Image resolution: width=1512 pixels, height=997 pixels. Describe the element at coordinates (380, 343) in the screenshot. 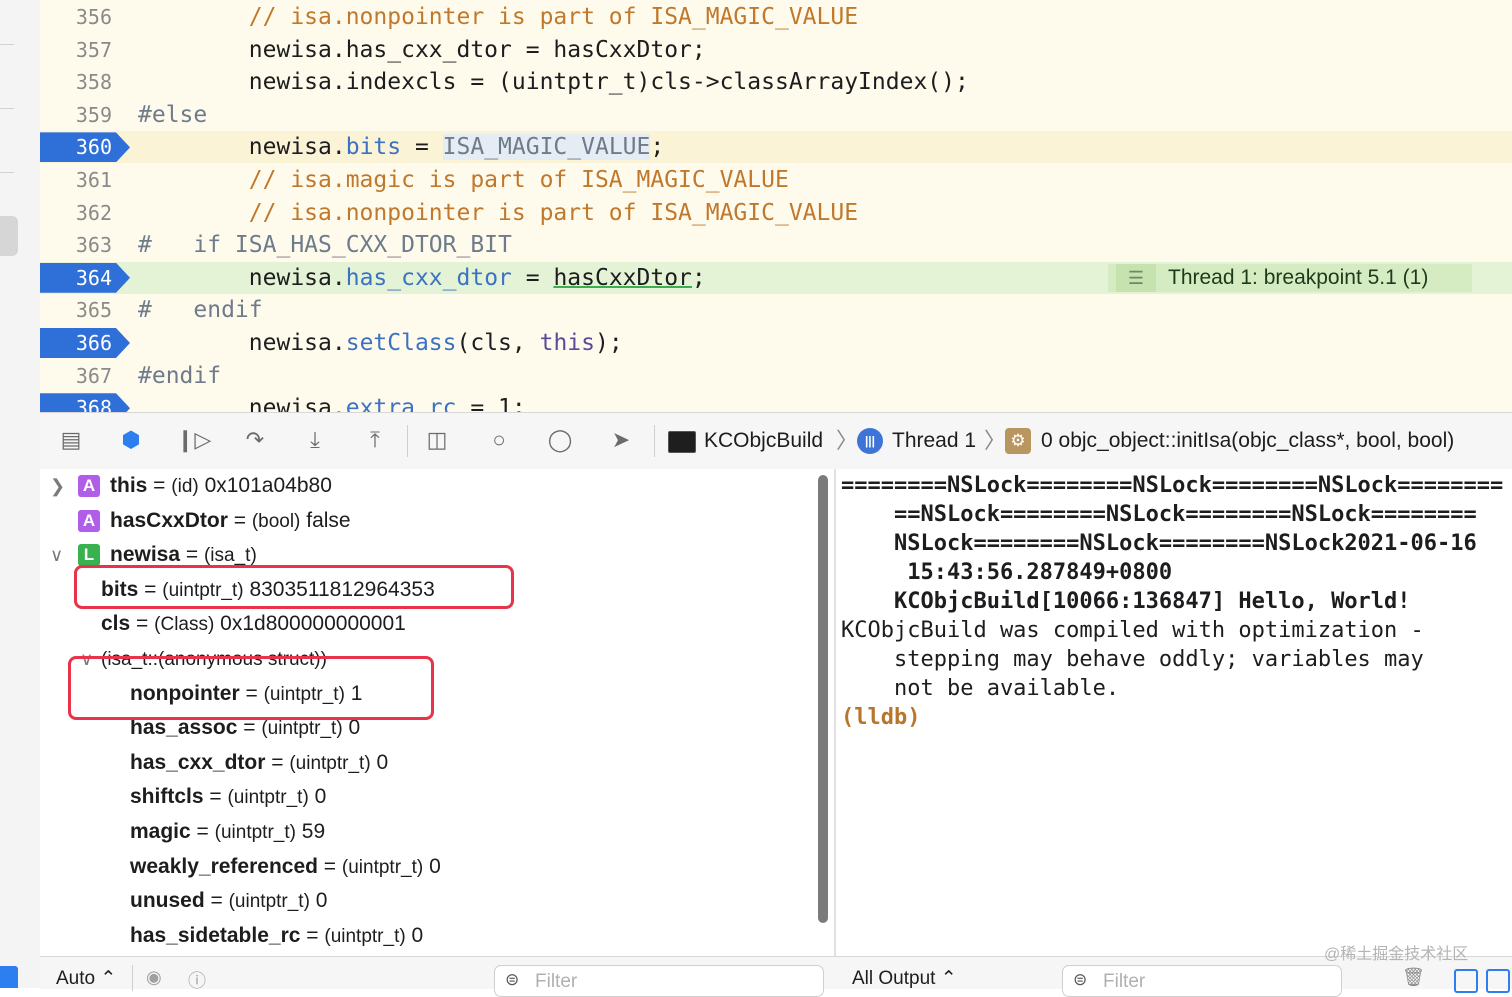

I see `code-text: newisa.setClass(cls, this);` at that location.